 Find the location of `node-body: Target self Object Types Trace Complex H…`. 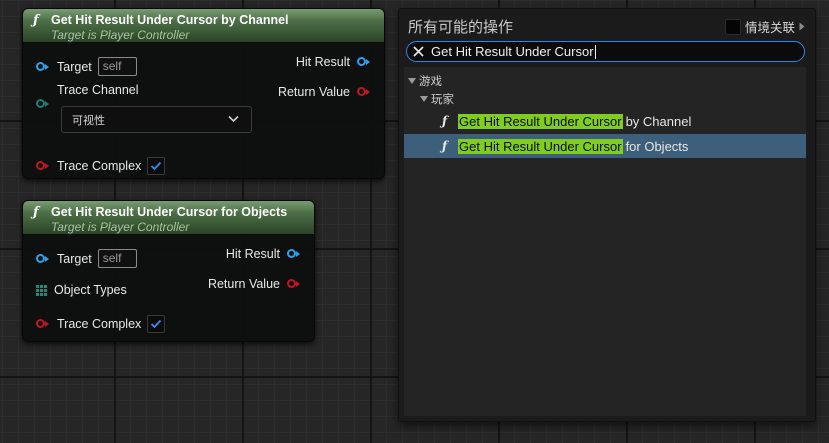

node-body: Target self Object Types Trace Complex H… is located at coordinates (168, 288).